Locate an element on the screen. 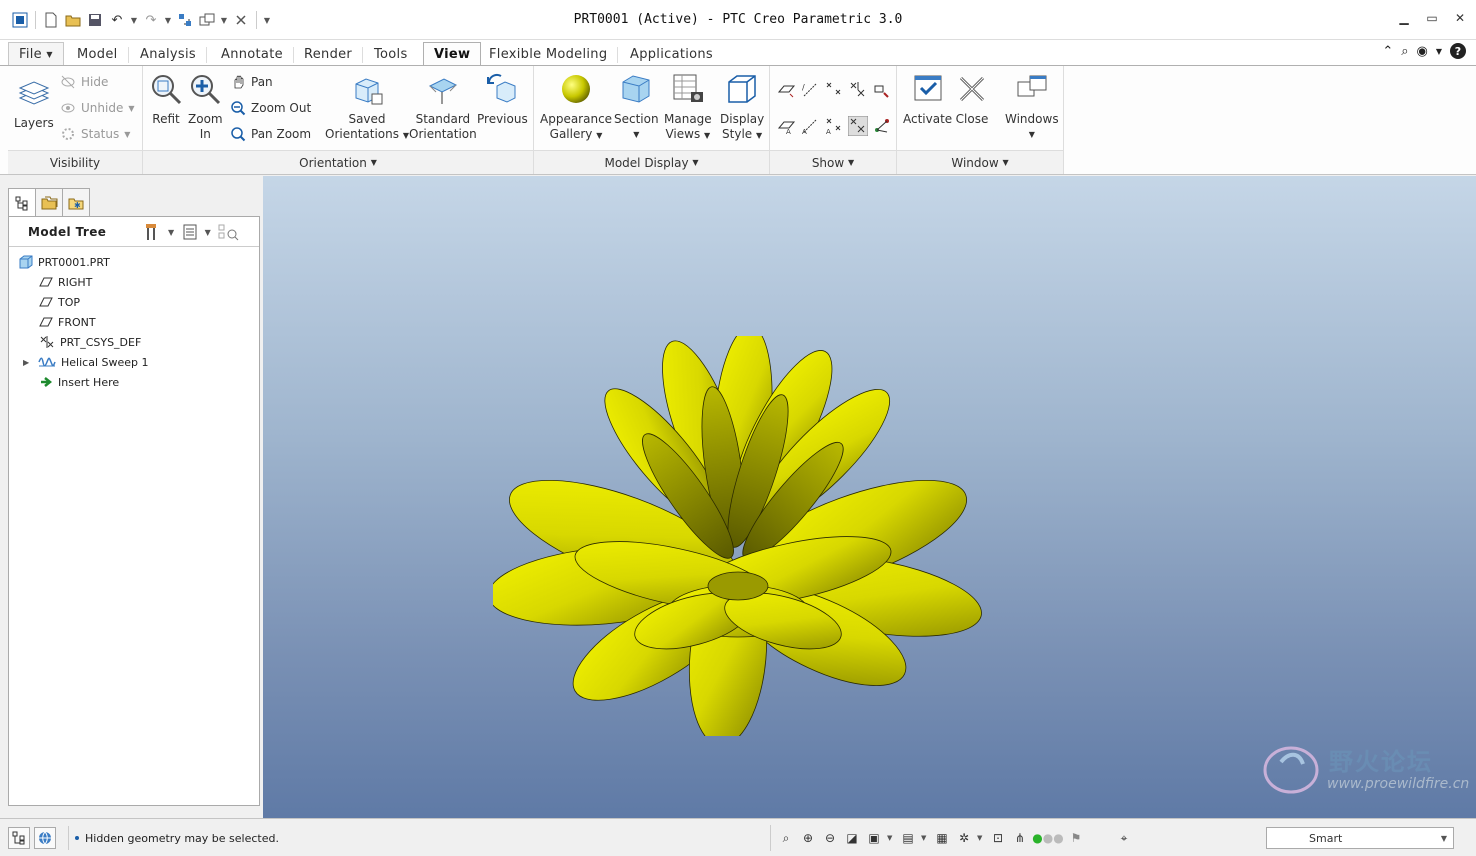 Image resolution: width=1476 pixels, height=856 pixels. tab-flexible-modeling: Flexible Modeling is located at coordinates (548, 54).